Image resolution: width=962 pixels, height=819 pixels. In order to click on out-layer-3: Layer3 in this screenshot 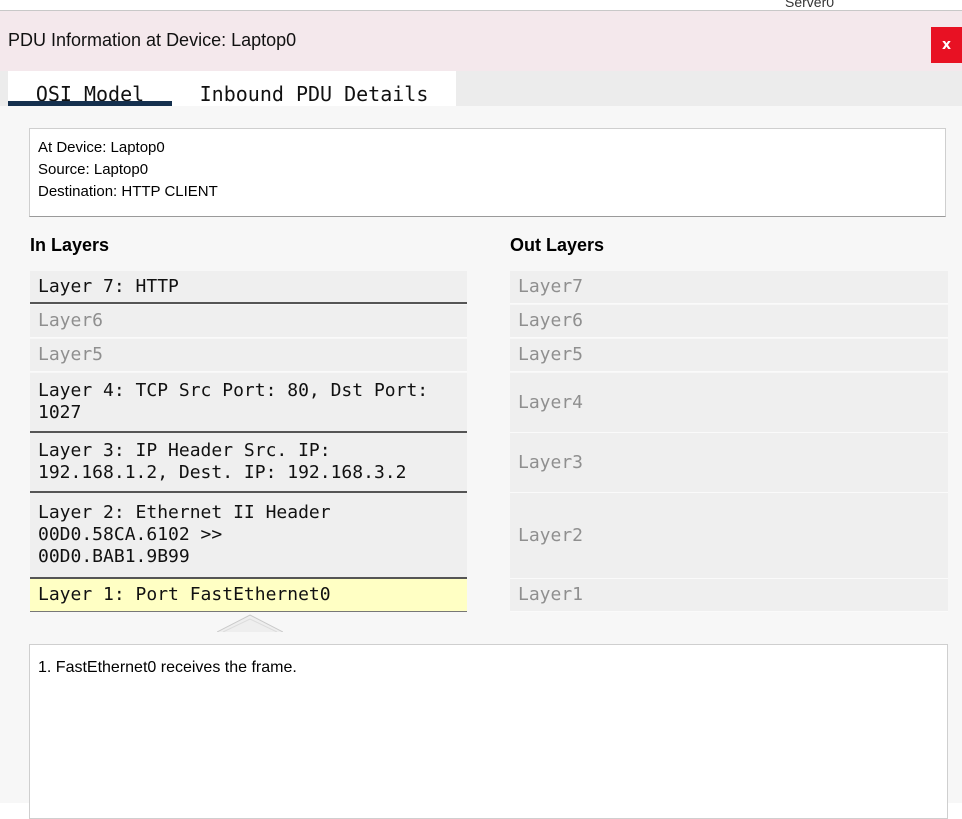, I will do `click(729, 463)`.